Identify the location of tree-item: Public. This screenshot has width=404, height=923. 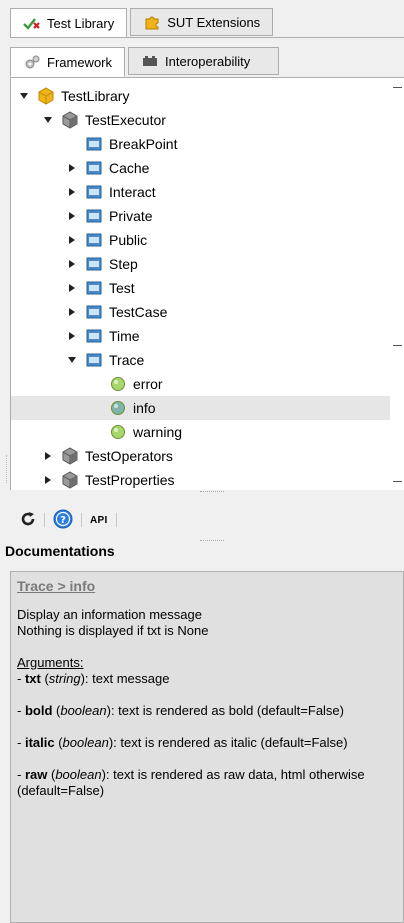
(200, 240).